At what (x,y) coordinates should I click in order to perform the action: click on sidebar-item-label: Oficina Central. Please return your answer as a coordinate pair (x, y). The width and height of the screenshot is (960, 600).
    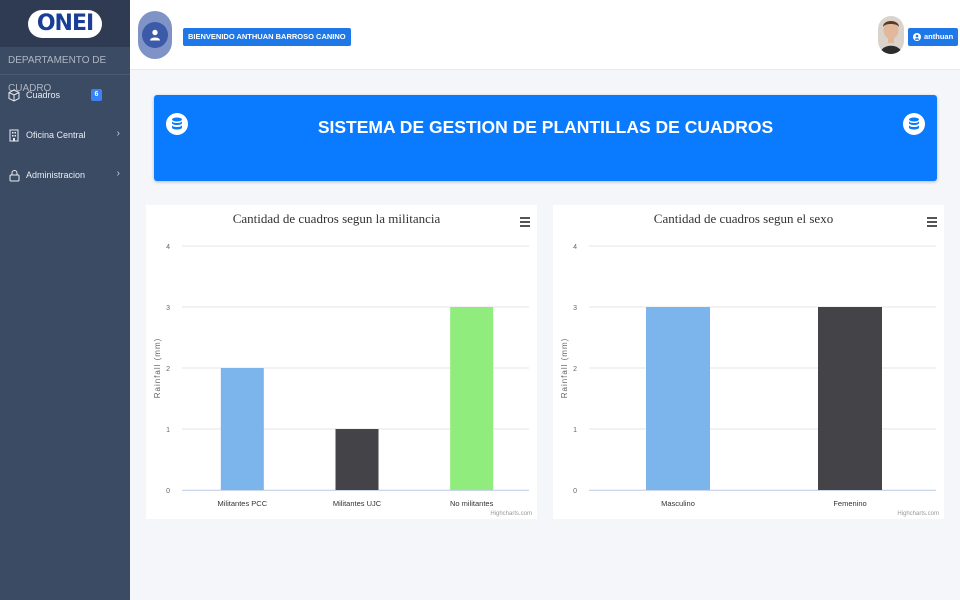
    Looking at the image, I should click on (56, 135).